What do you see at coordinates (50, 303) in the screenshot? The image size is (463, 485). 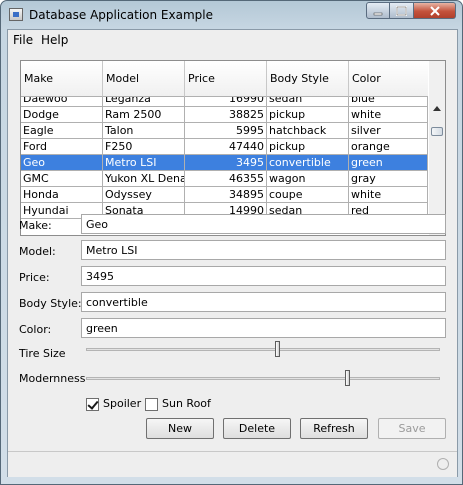 I see `body-style-label: Body Style:` at bounding box center [50, 303].